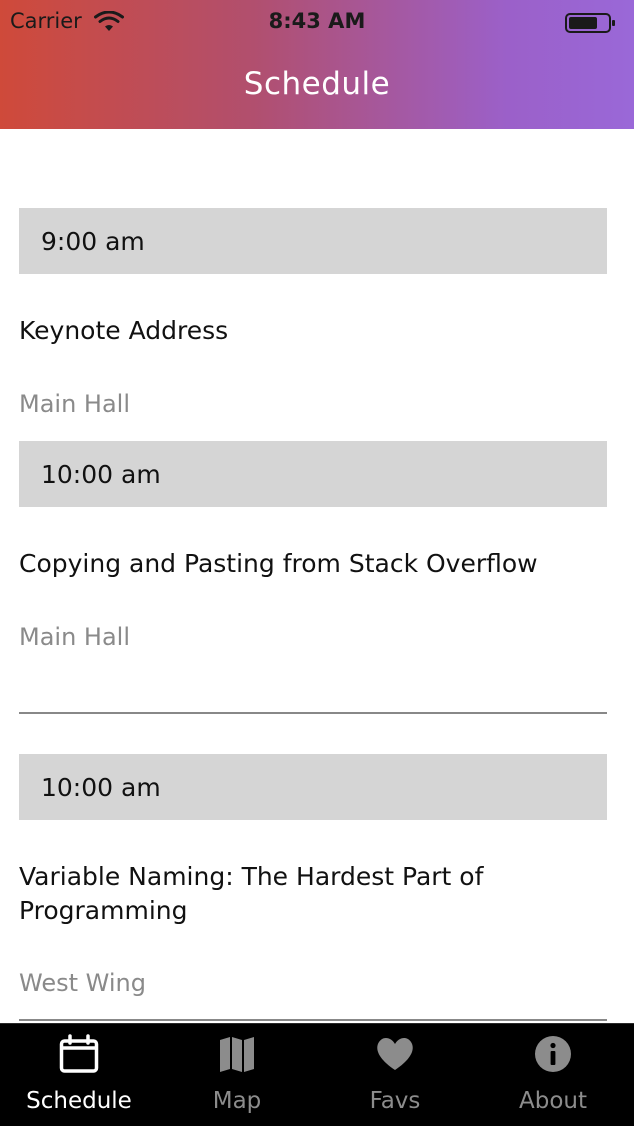 The width and height of the screenshot is (634, 1126). I want to click on tab-label: About, so click(552, 1101).